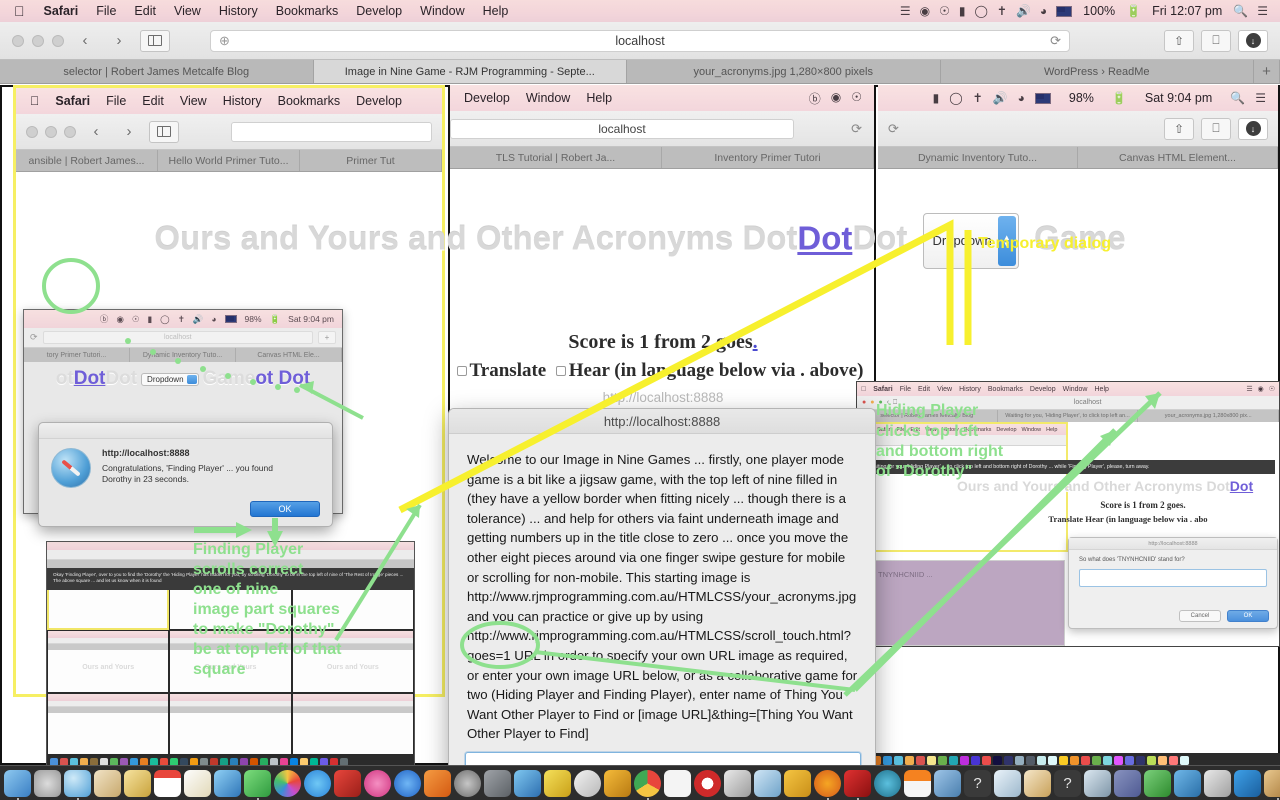 The width and height of the screenshot is (1280, 800). What do you see at coordinates (1157, 783) in the screenshot?
I see `dock-icon-android-studio` at bounding box center [1157, 783].